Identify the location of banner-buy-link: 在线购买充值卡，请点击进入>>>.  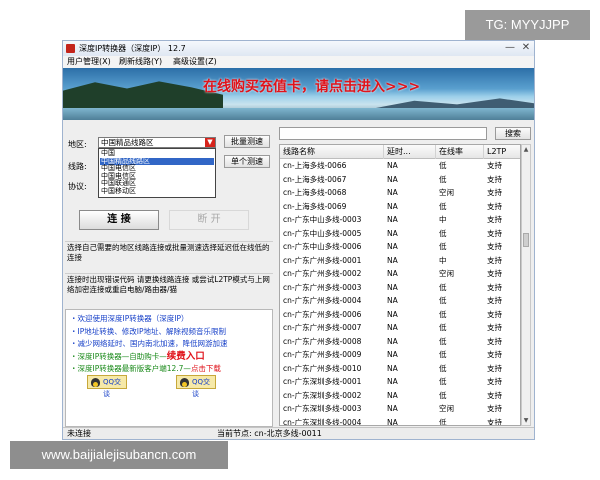
(311, 87).